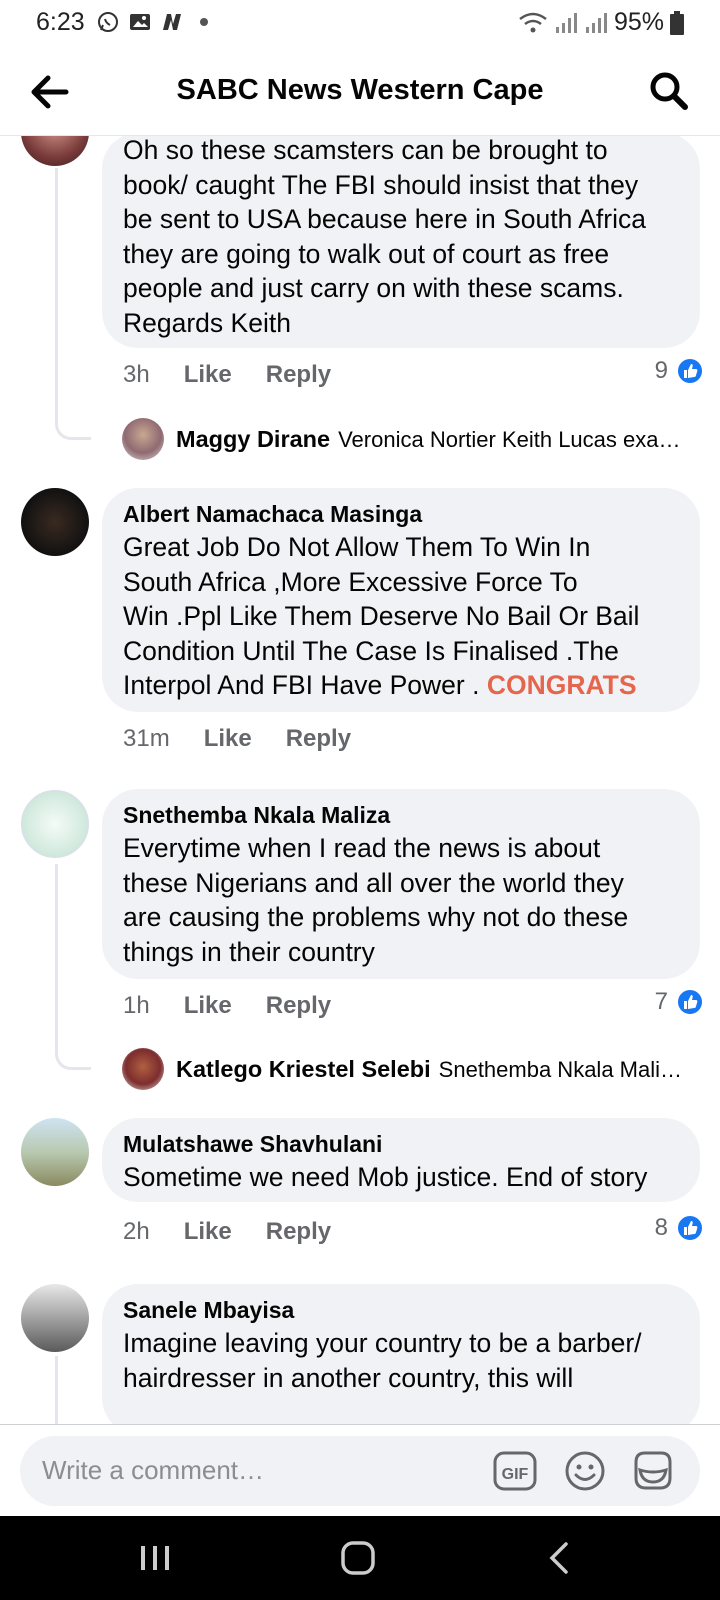 Image resolution: width=720 pixels, height=1600 pixels. What do you see at coordinates (360, 1471) in the screenshot?
I see `comment-input: Write a comment… GIF` at bounding box center [360, 1471].